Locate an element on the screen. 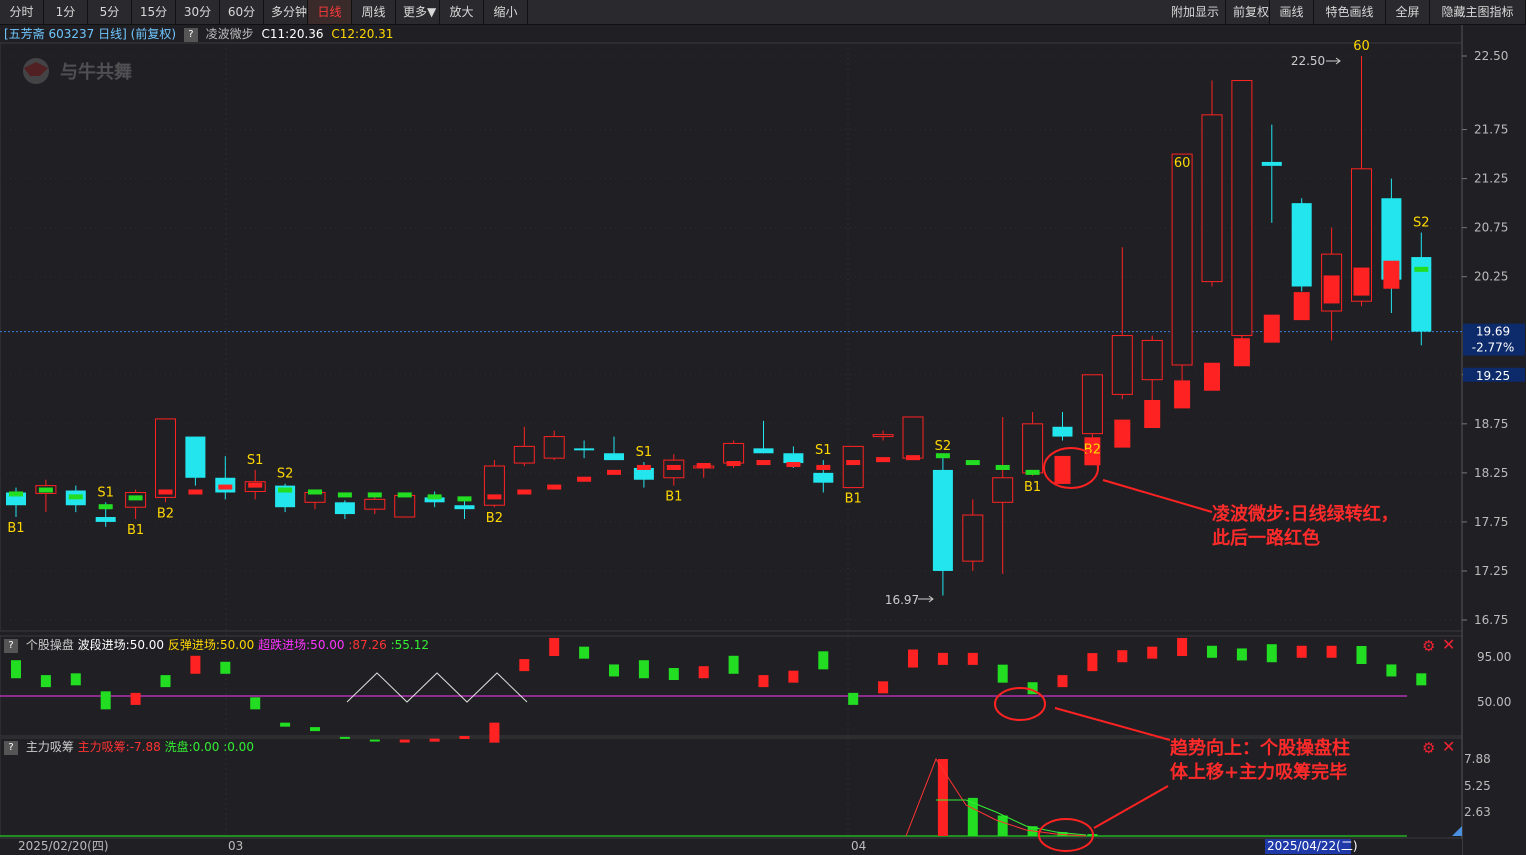 This screenshot has height=855, width=1526. osc2-help-button: ? is located at coordinates (11, 747).